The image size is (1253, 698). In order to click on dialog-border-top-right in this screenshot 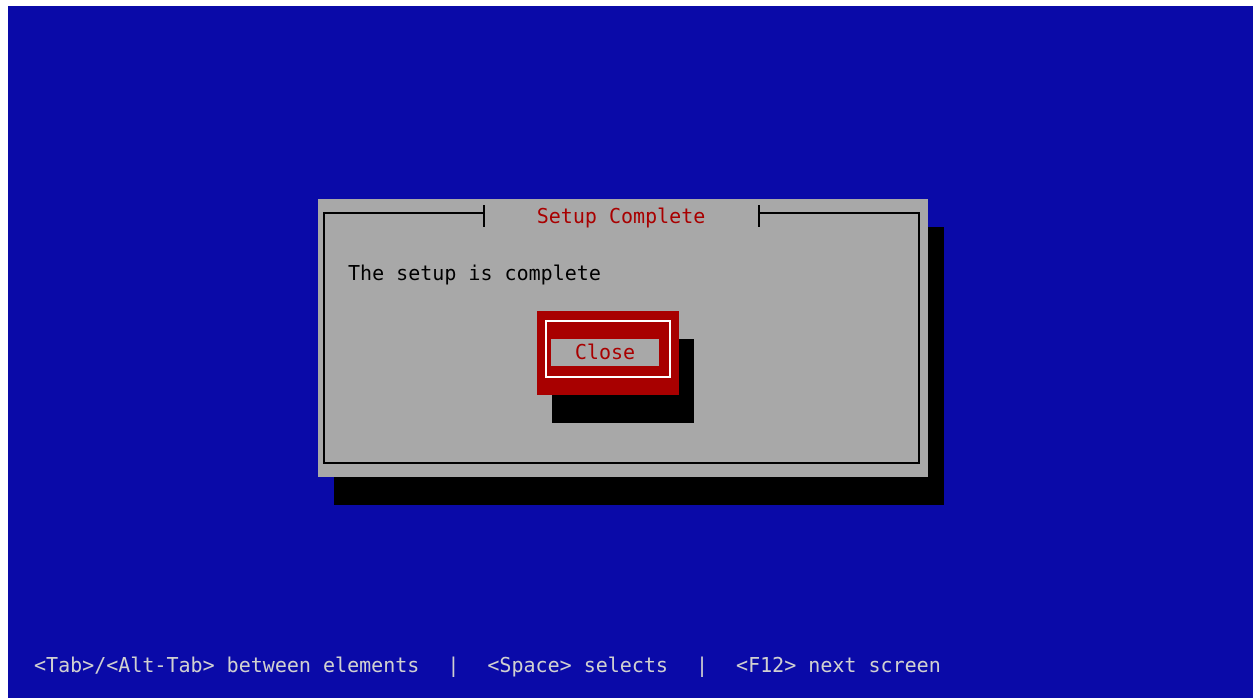, I will do `click(839, 213)`.